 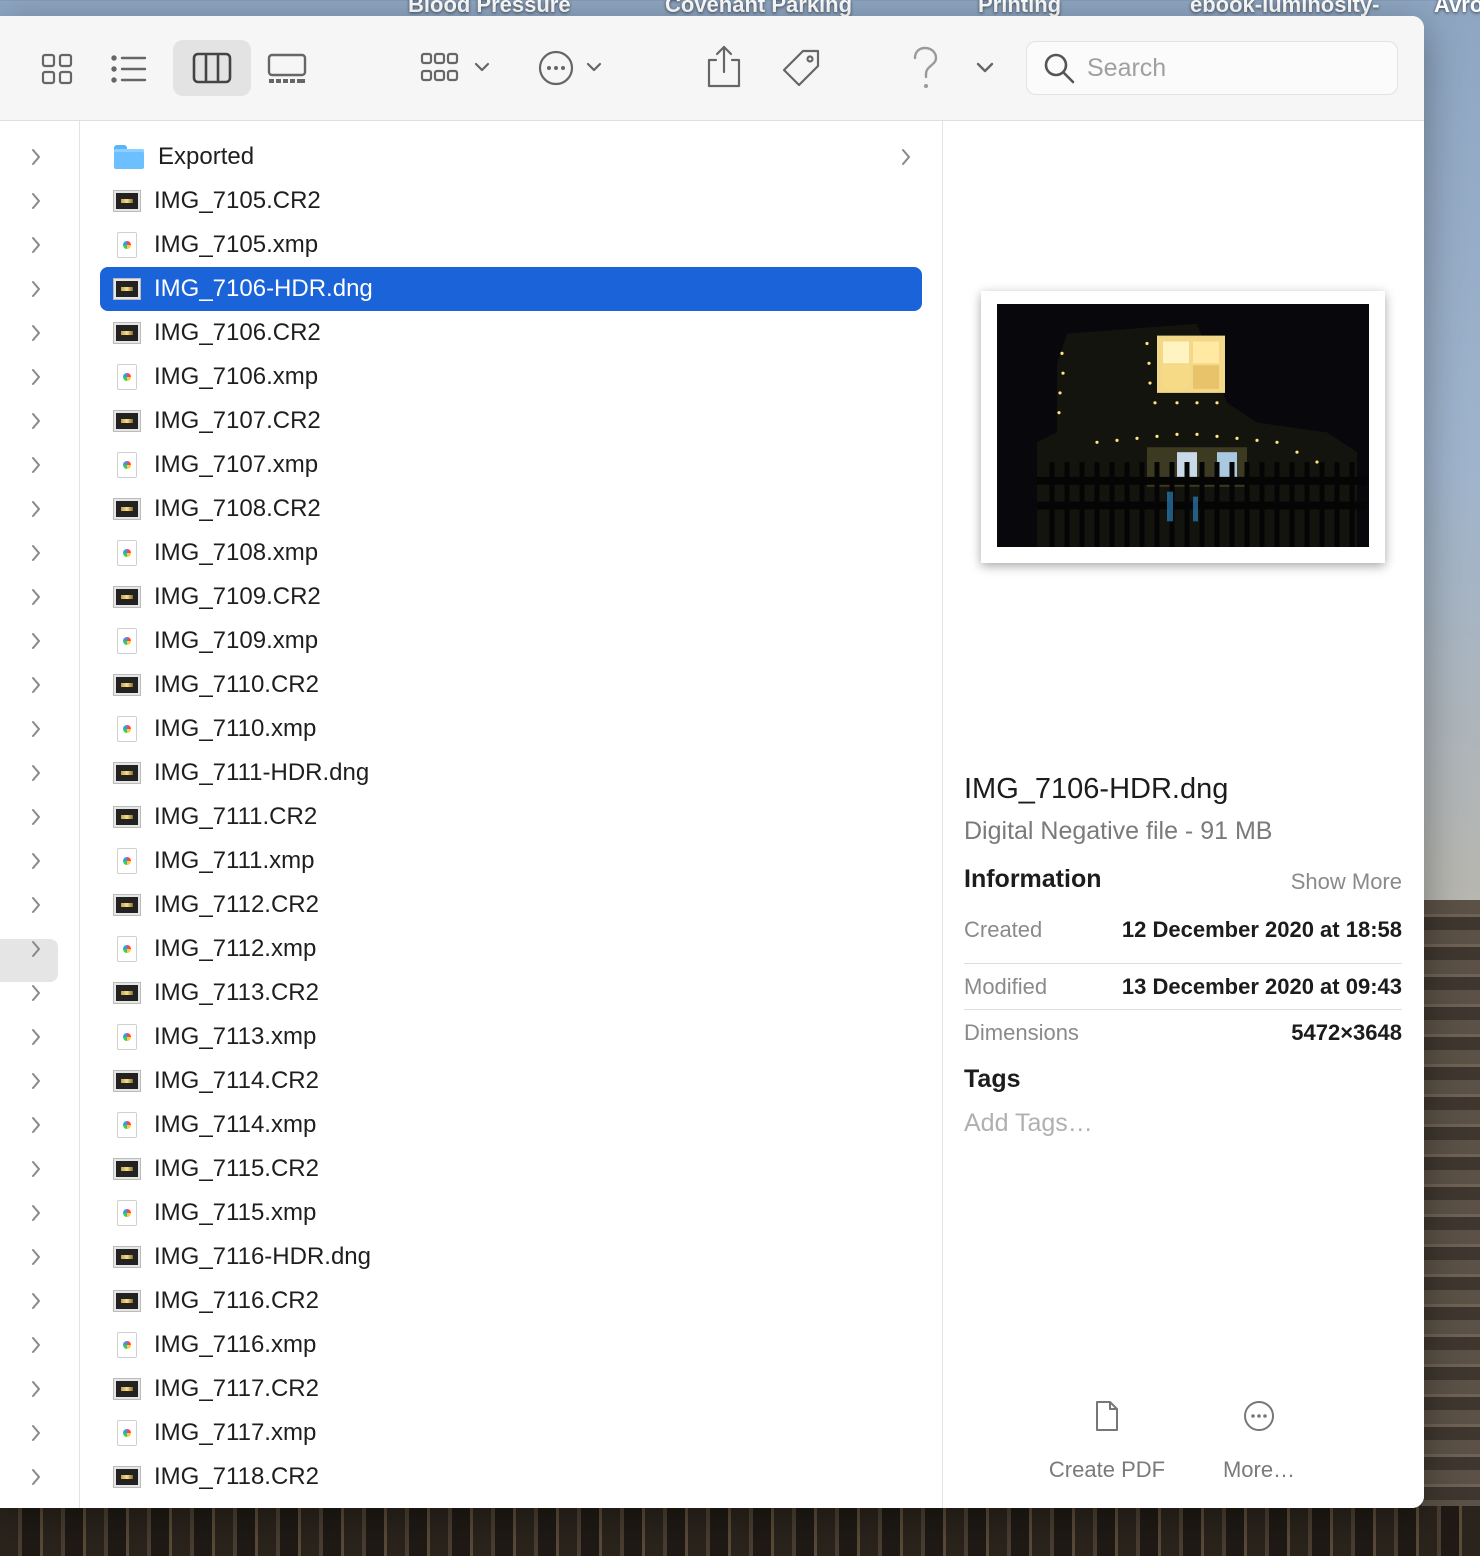 I want to click on create-pdf-label: Create PDF, so click(x=1107, y=1469).